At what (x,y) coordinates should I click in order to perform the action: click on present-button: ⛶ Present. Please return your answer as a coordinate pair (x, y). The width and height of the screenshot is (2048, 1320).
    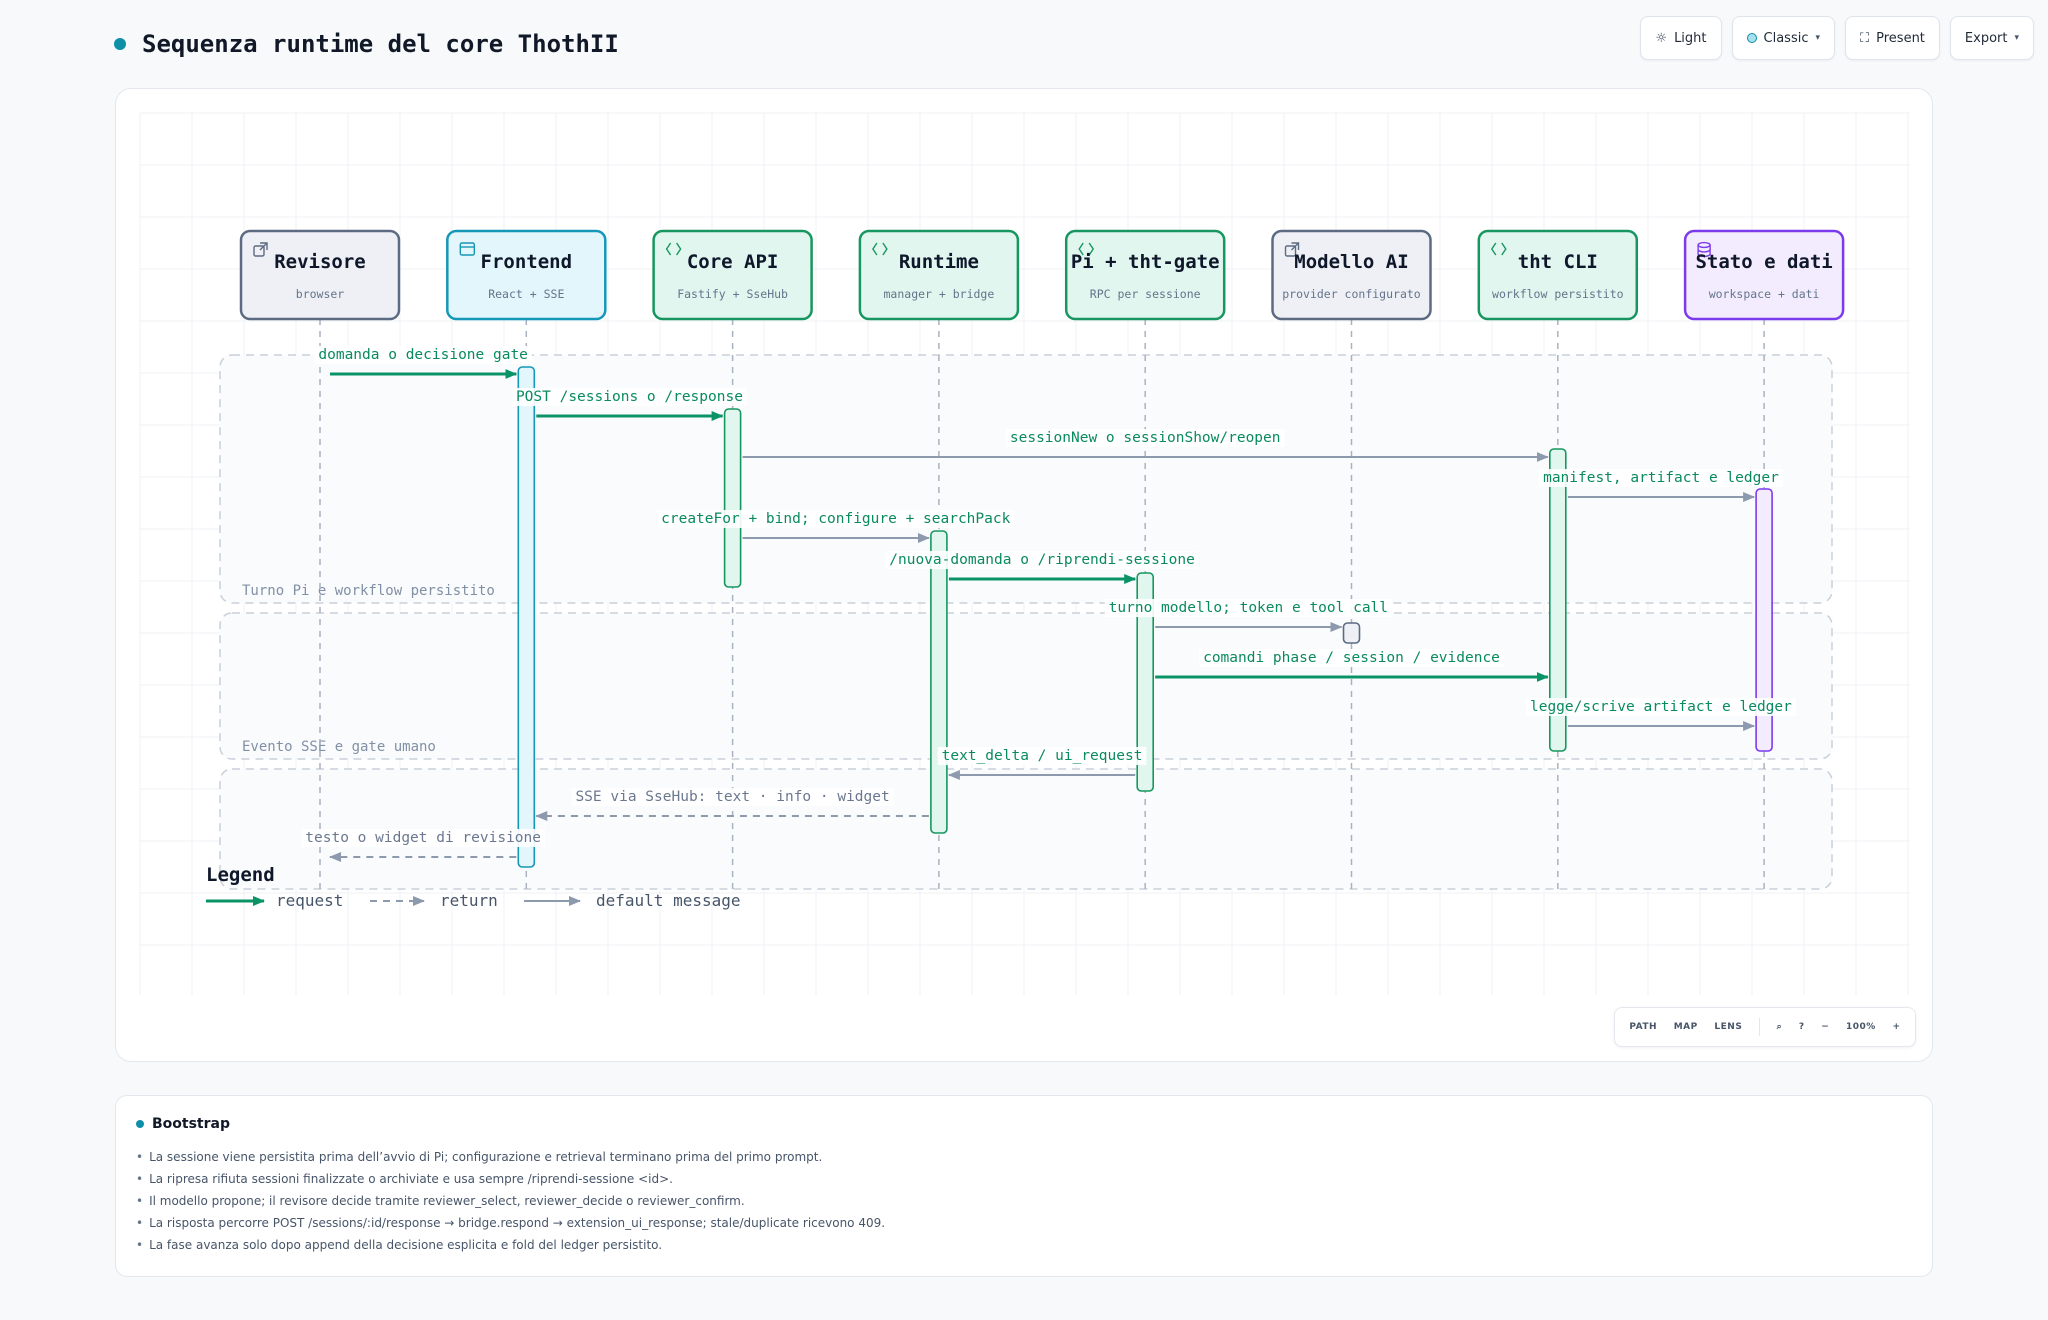
    Looking at the image, I should click on (1892, 38).